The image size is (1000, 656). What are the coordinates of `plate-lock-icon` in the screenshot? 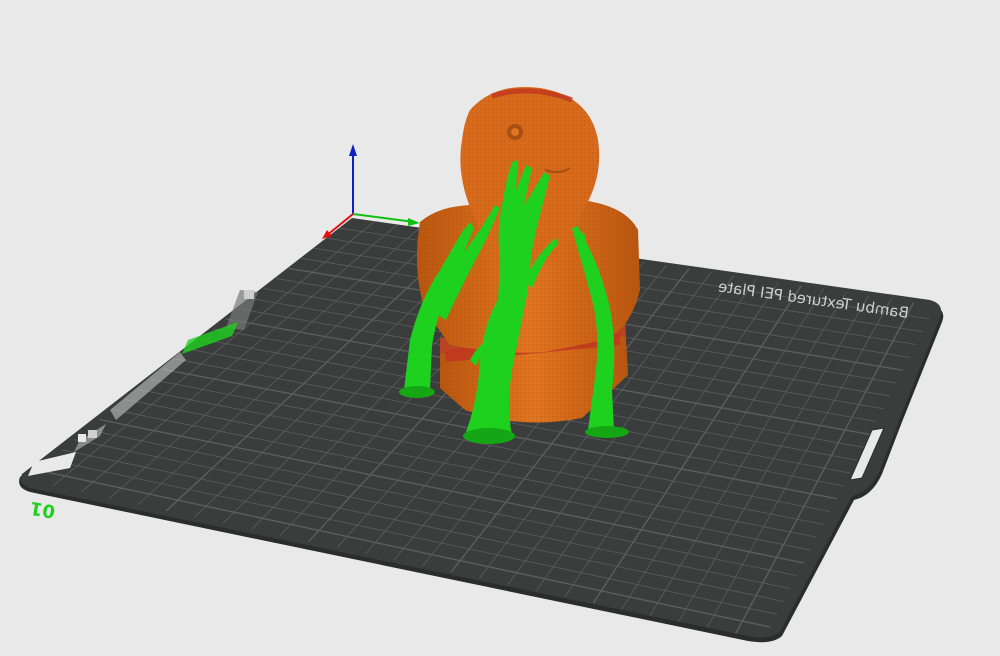 It's located at (82, 438).